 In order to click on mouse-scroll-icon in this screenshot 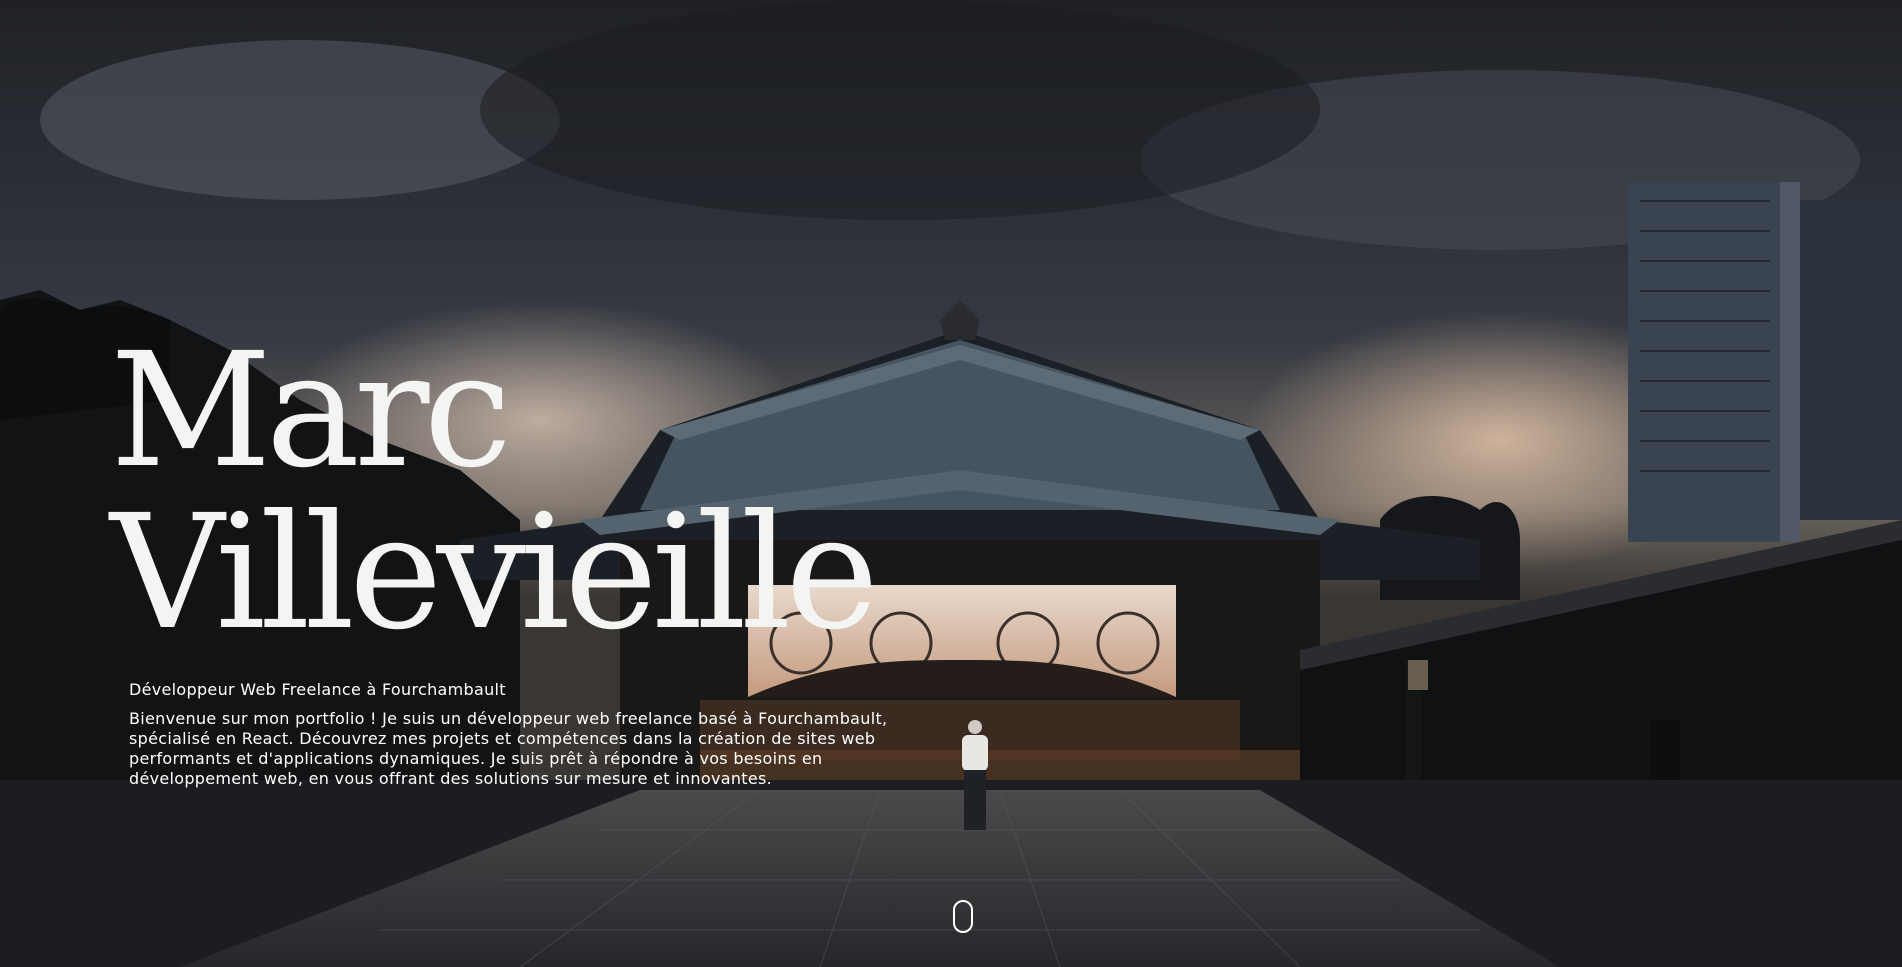, I will do `click(963, 916)`.